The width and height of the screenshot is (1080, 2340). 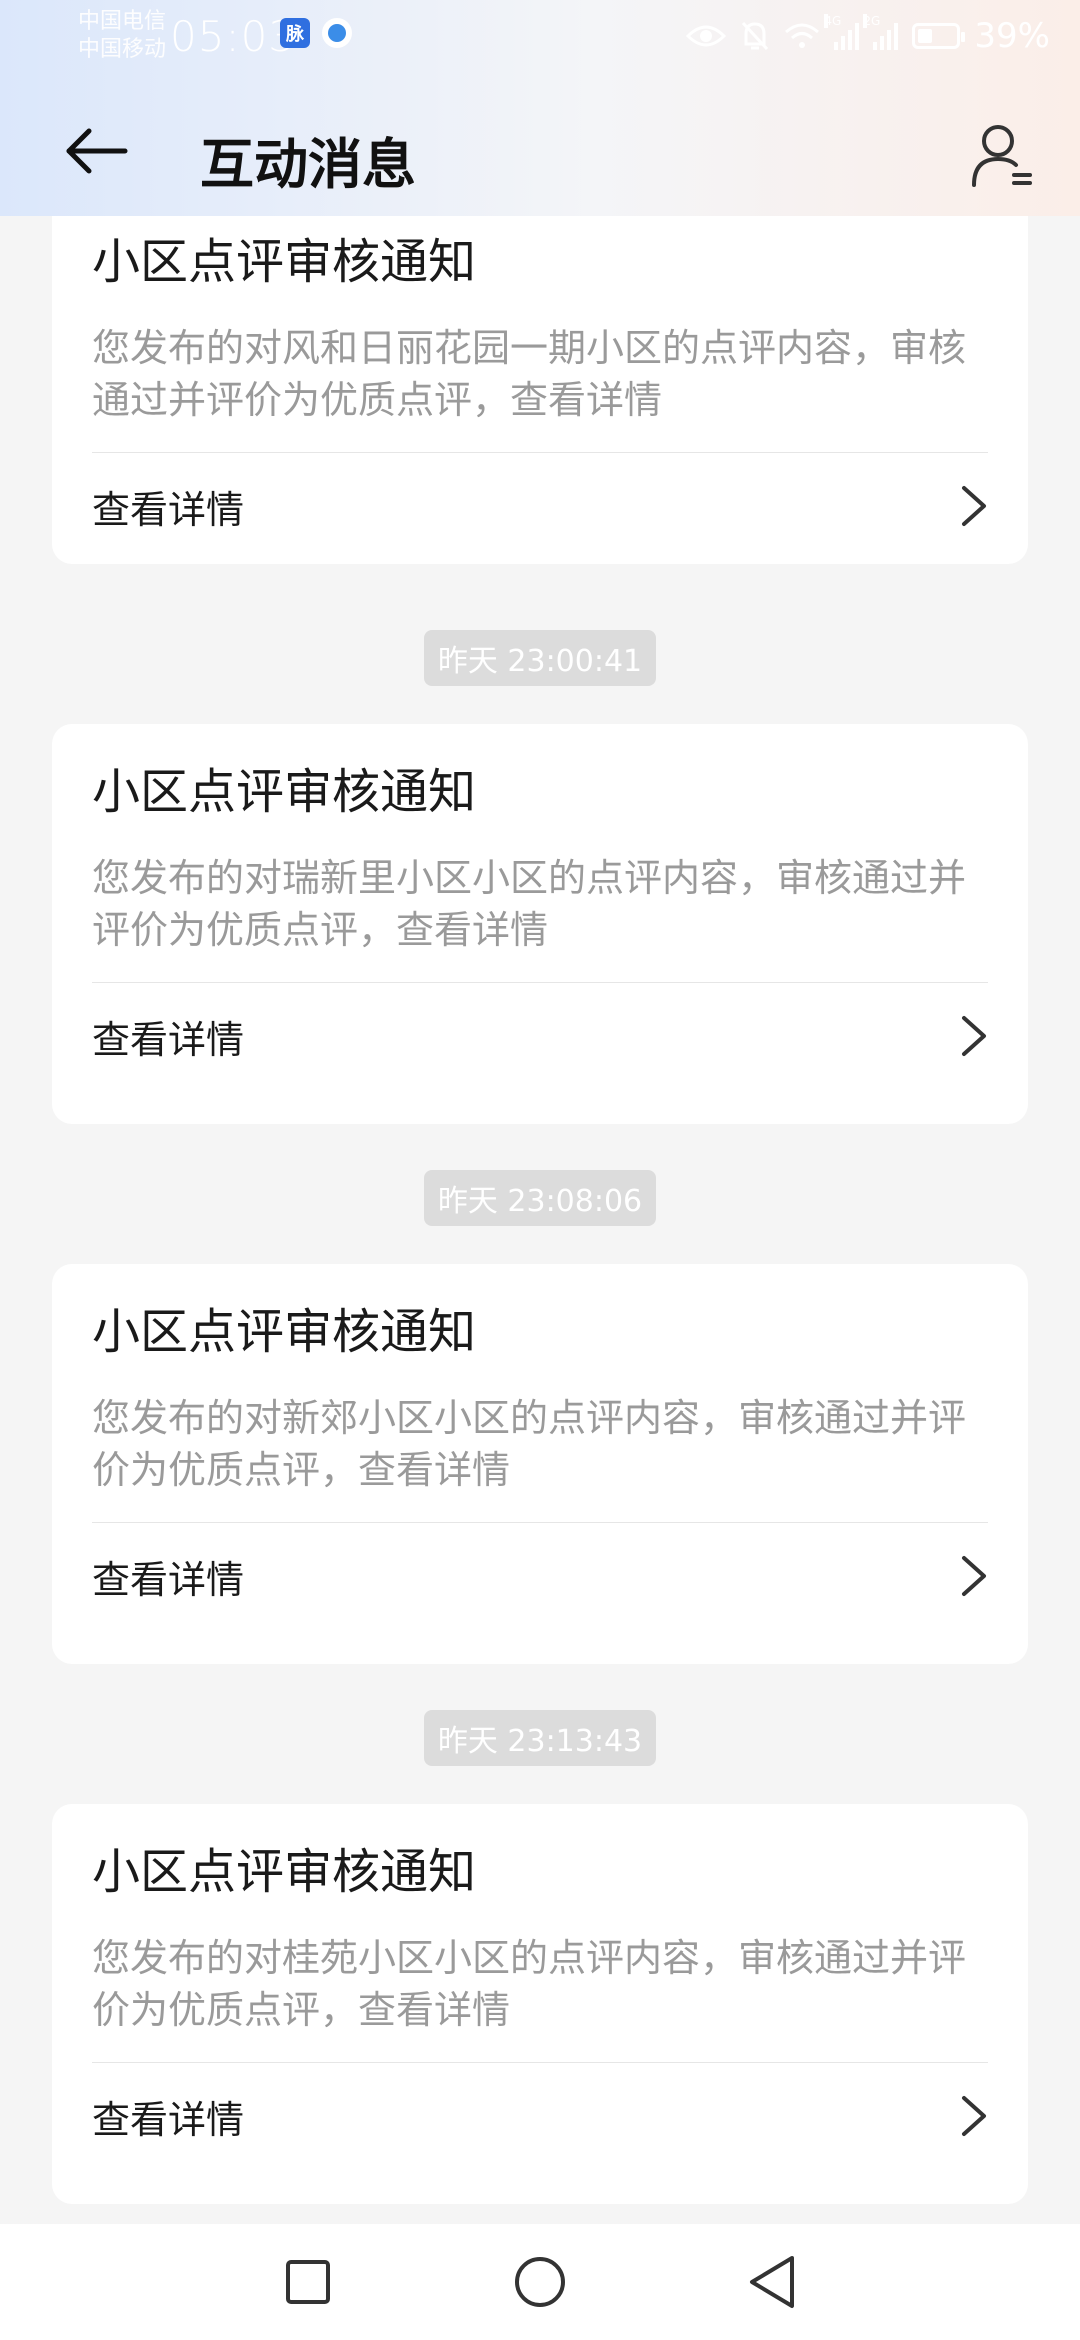 I want to click on header: 中国电信 中国移动 05:03 脉 4G 2G 39% 互动消息, so click(x=540, y=108).